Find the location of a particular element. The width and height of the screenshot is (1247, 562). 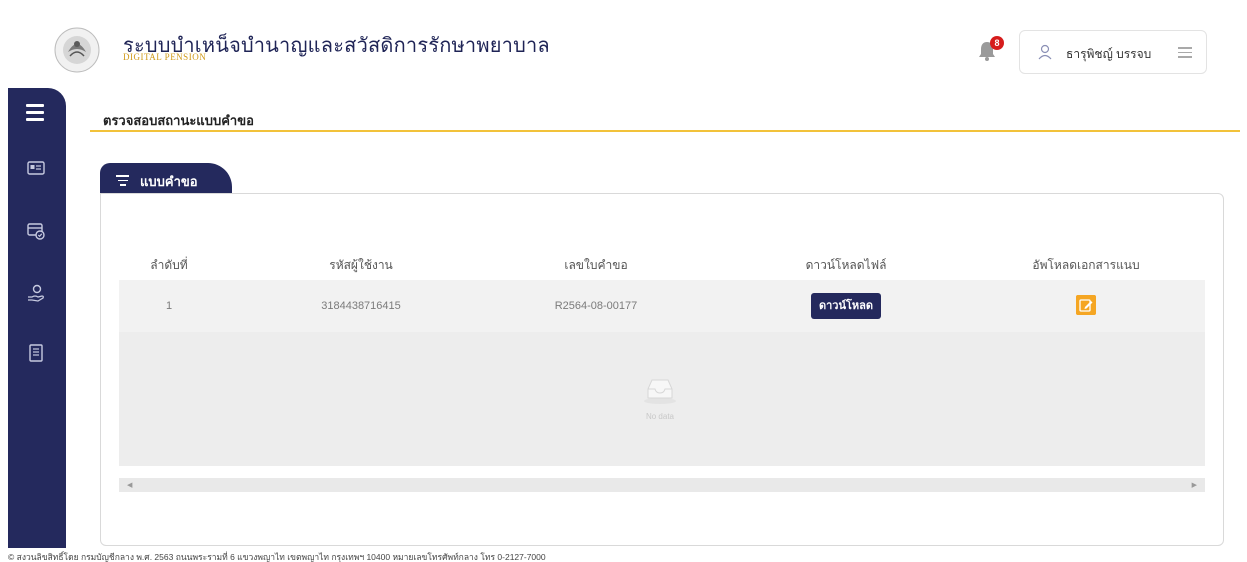

tab-label: แบบคำขอ is located at coordinates (169, 181).